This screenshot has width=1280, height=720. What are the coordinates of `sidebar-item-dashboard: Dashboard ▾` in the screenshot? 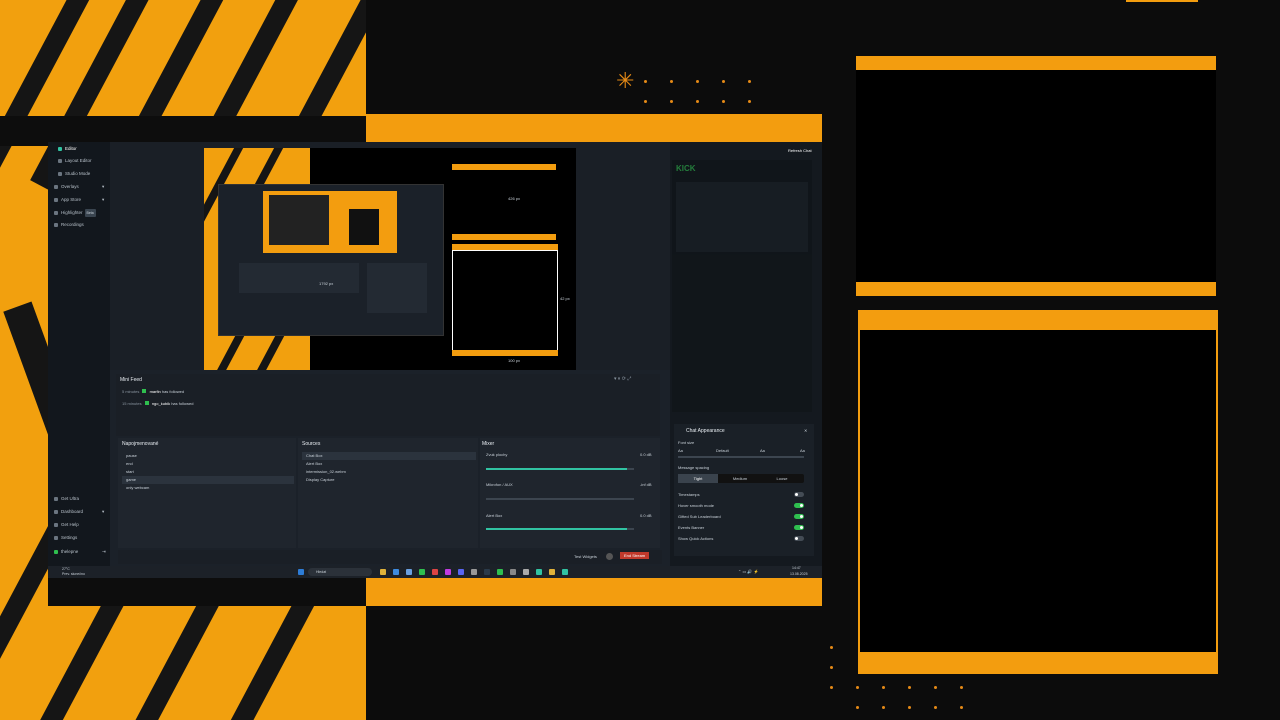 It's located at (79, 512).